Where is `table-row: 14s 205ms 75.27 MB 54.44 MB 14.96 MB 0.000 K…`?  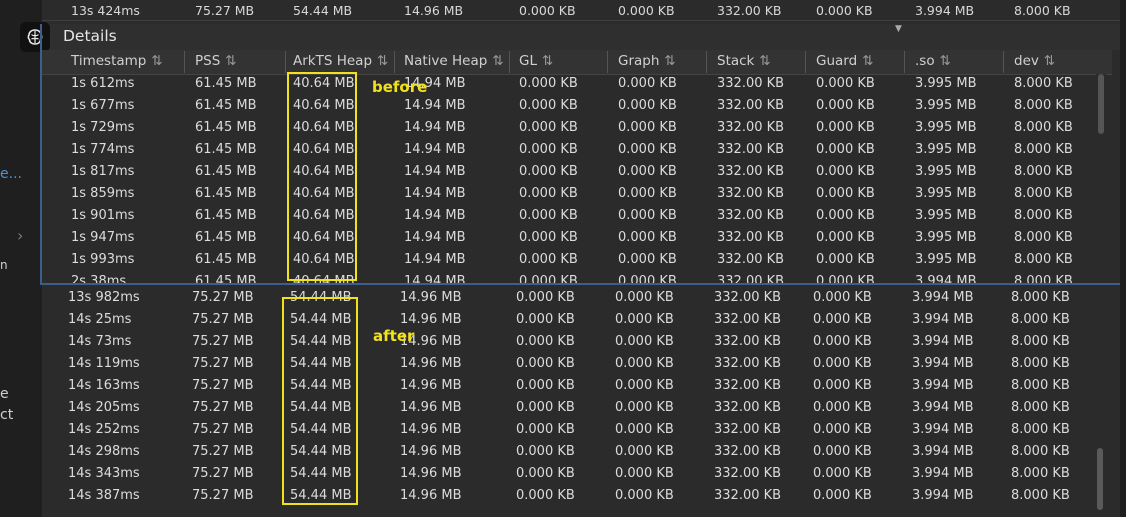 table-row: 14s 205ms 75.27 MB 54.44 MB 14.96 MB 0.000 K… is located at coordinates (563, 408).